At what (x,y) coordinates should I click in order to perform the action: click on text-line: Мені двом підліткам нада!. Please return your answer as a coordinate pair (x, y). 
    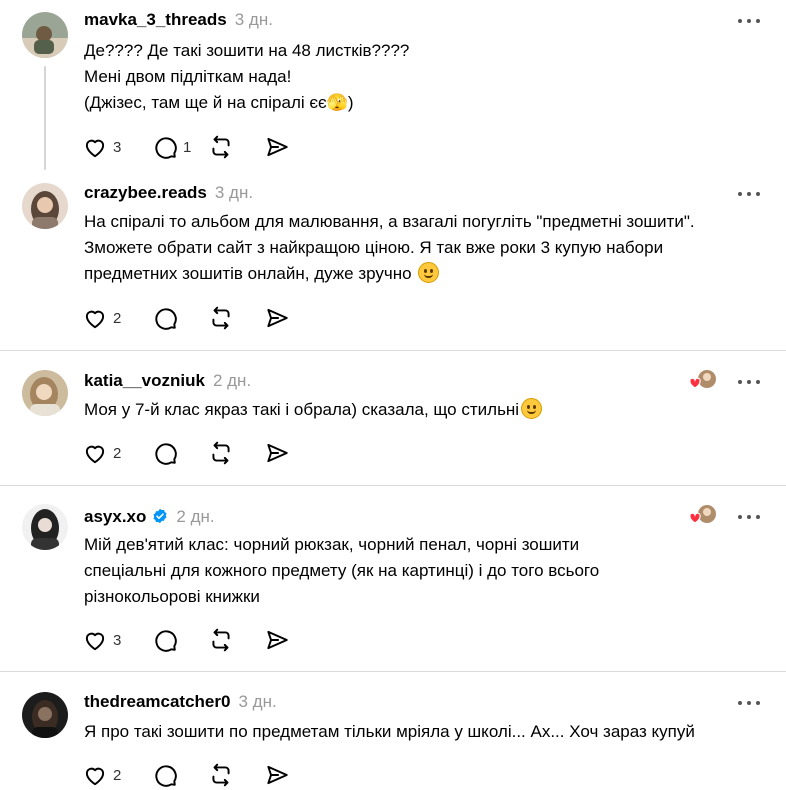
    Looking at the image, I should click on (188, 76).